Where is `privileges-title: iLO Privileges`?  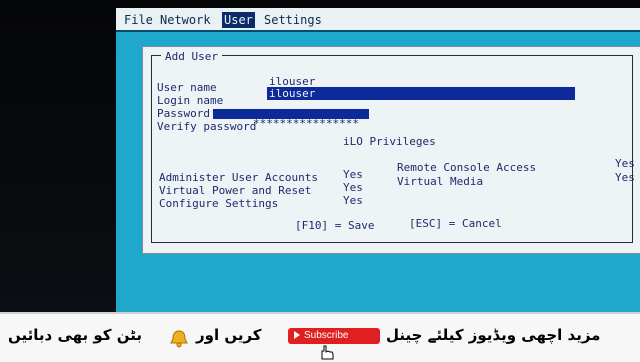
privileges-title: iLO Privileges is located at coordinates (389, 141).